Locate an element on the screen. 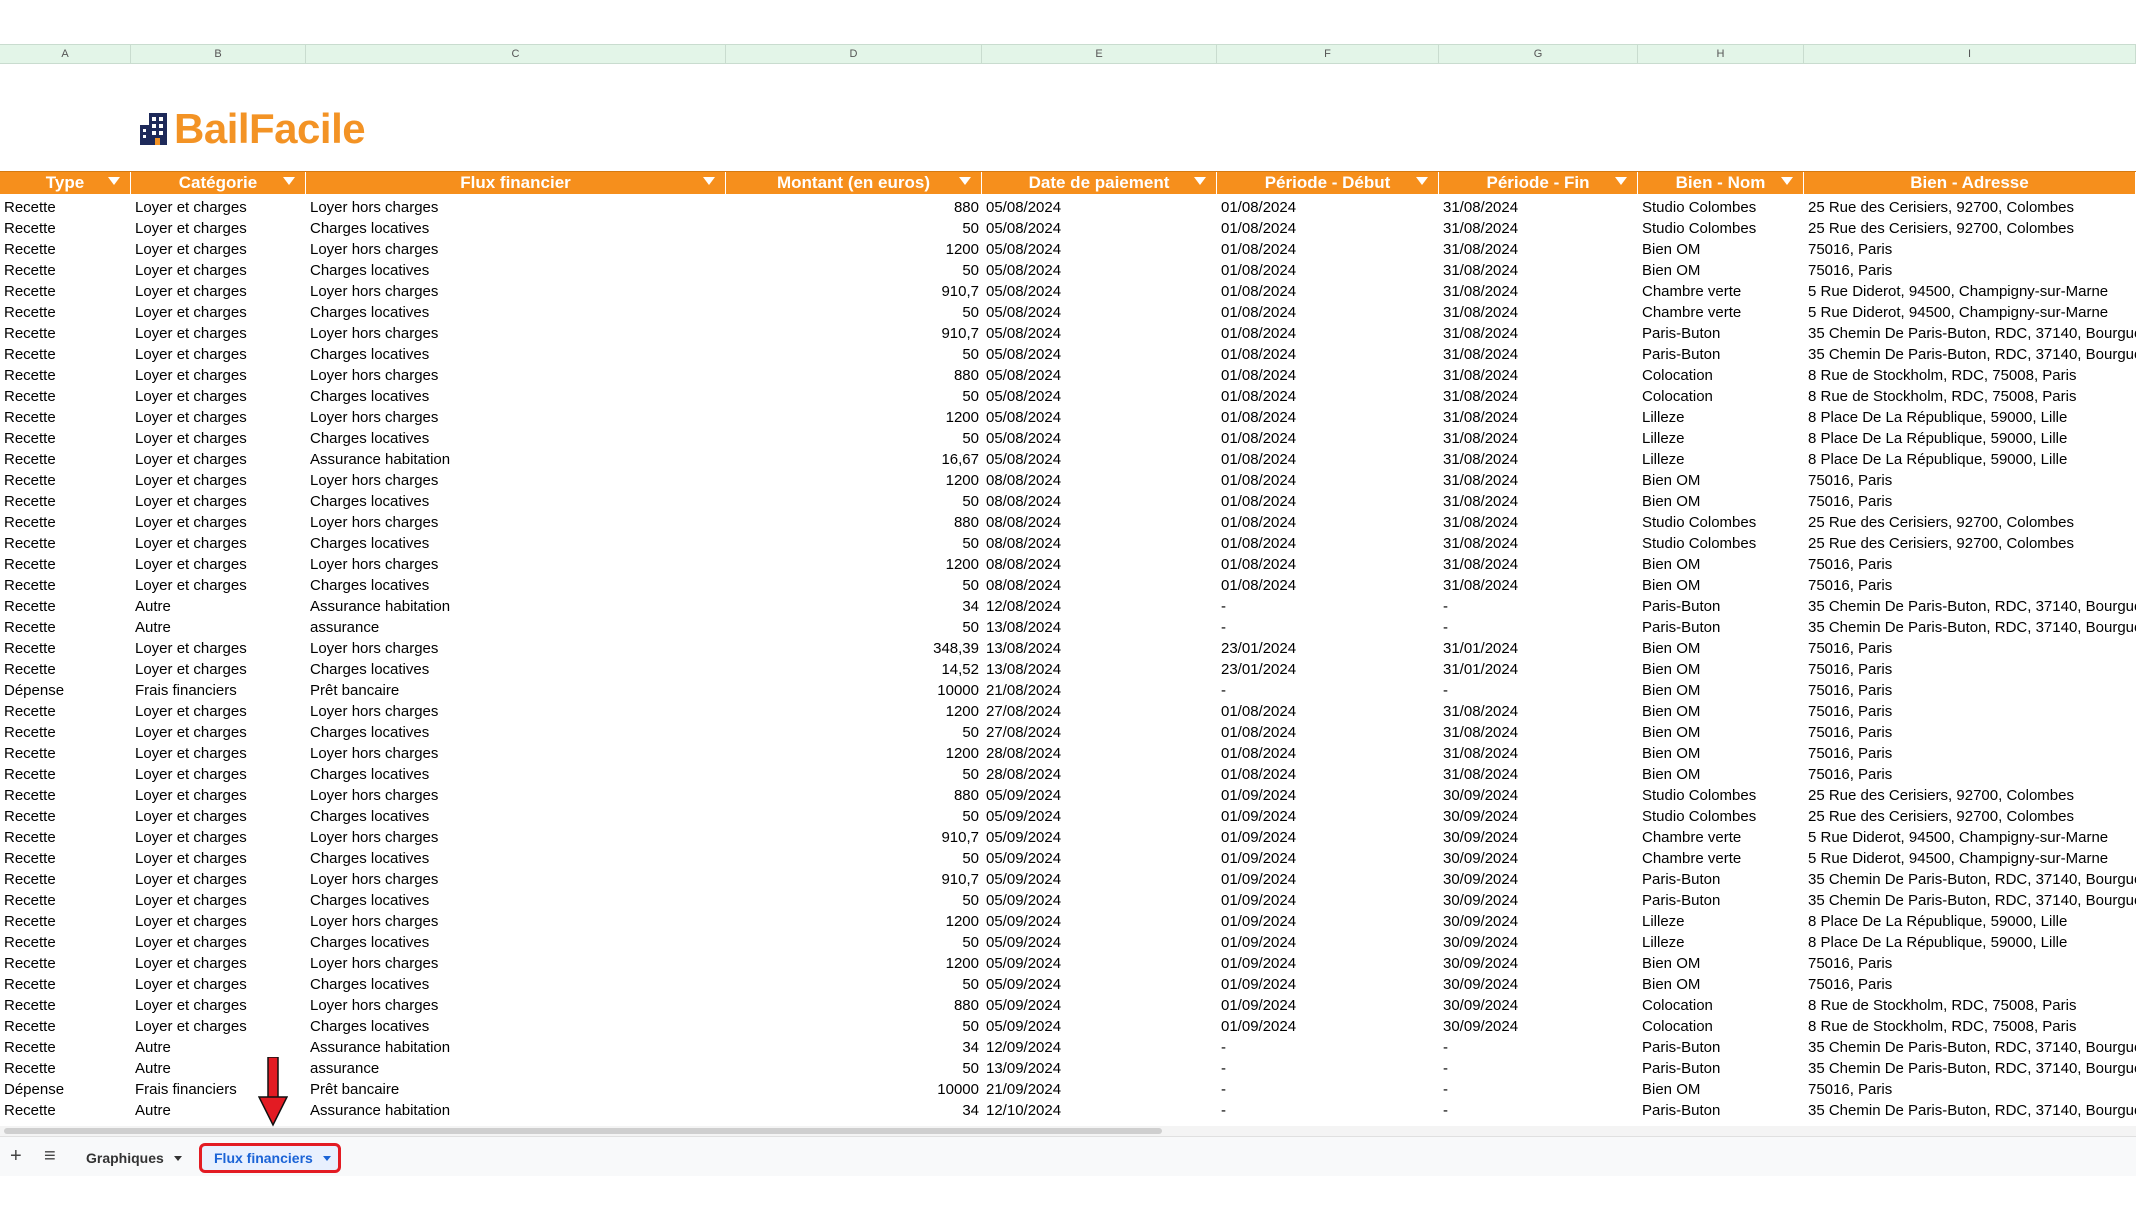 This screenshot has height=1215, width=2136. horizontal-scrollbar is located at coordinates (1068, 1131).